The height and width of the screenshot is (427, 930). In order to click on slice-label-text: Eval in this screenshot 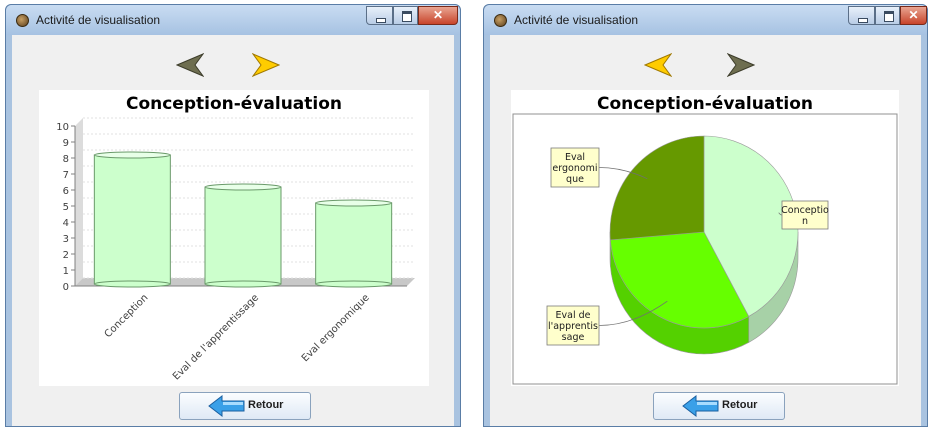, I will do `click(575, 157)`.